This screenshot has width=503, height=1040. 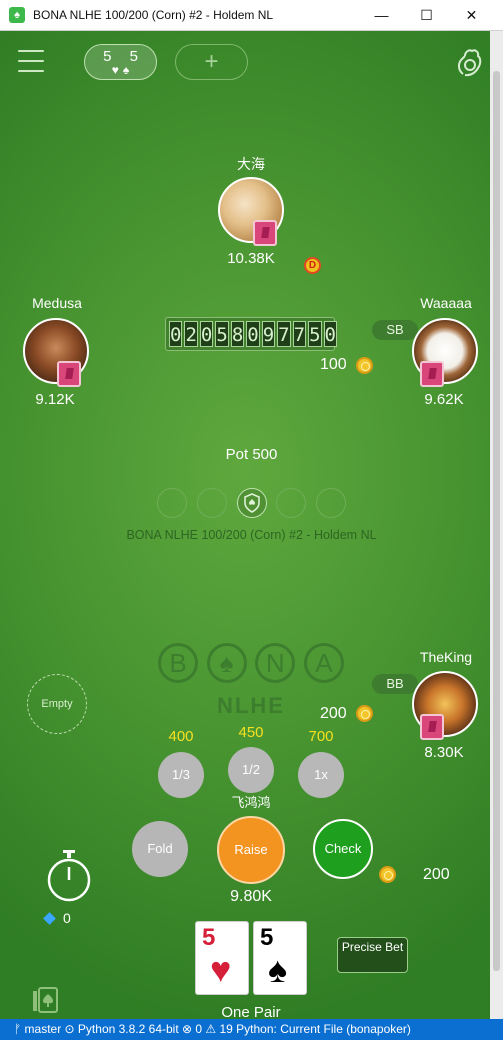 What do you see at coordinates (265, 233) in the screenshot?
I see `player-top-card-icon` at bounding box center [265, 233].